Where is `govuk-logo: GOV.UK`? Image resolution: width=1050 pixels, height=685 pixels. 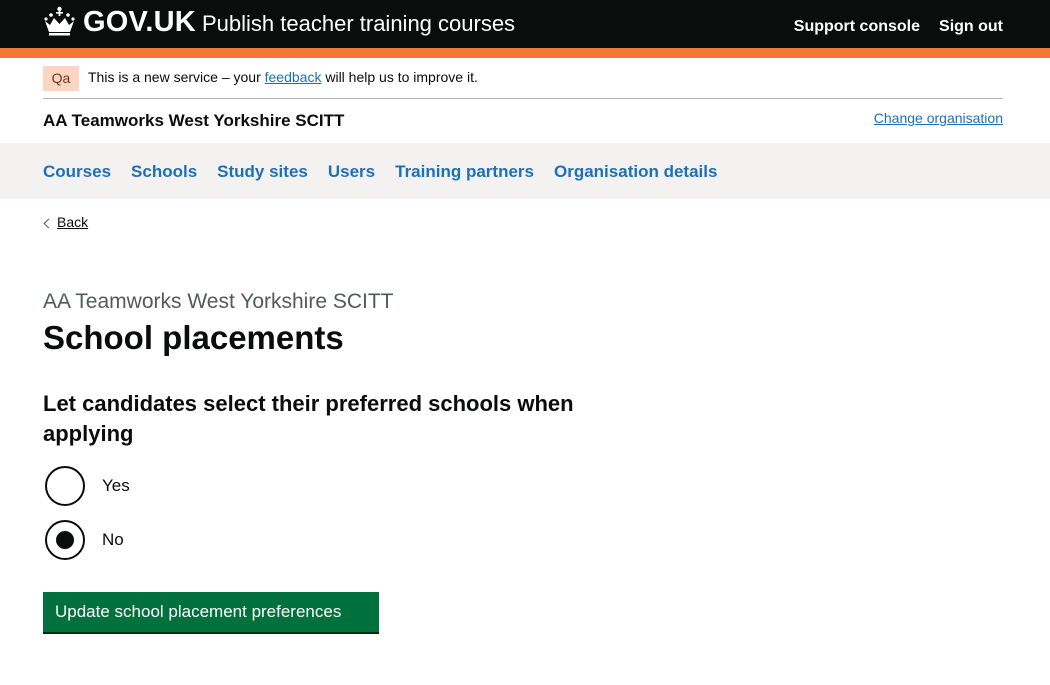
govuk-logo: GOV.UK is located at coordinates (139, 22).